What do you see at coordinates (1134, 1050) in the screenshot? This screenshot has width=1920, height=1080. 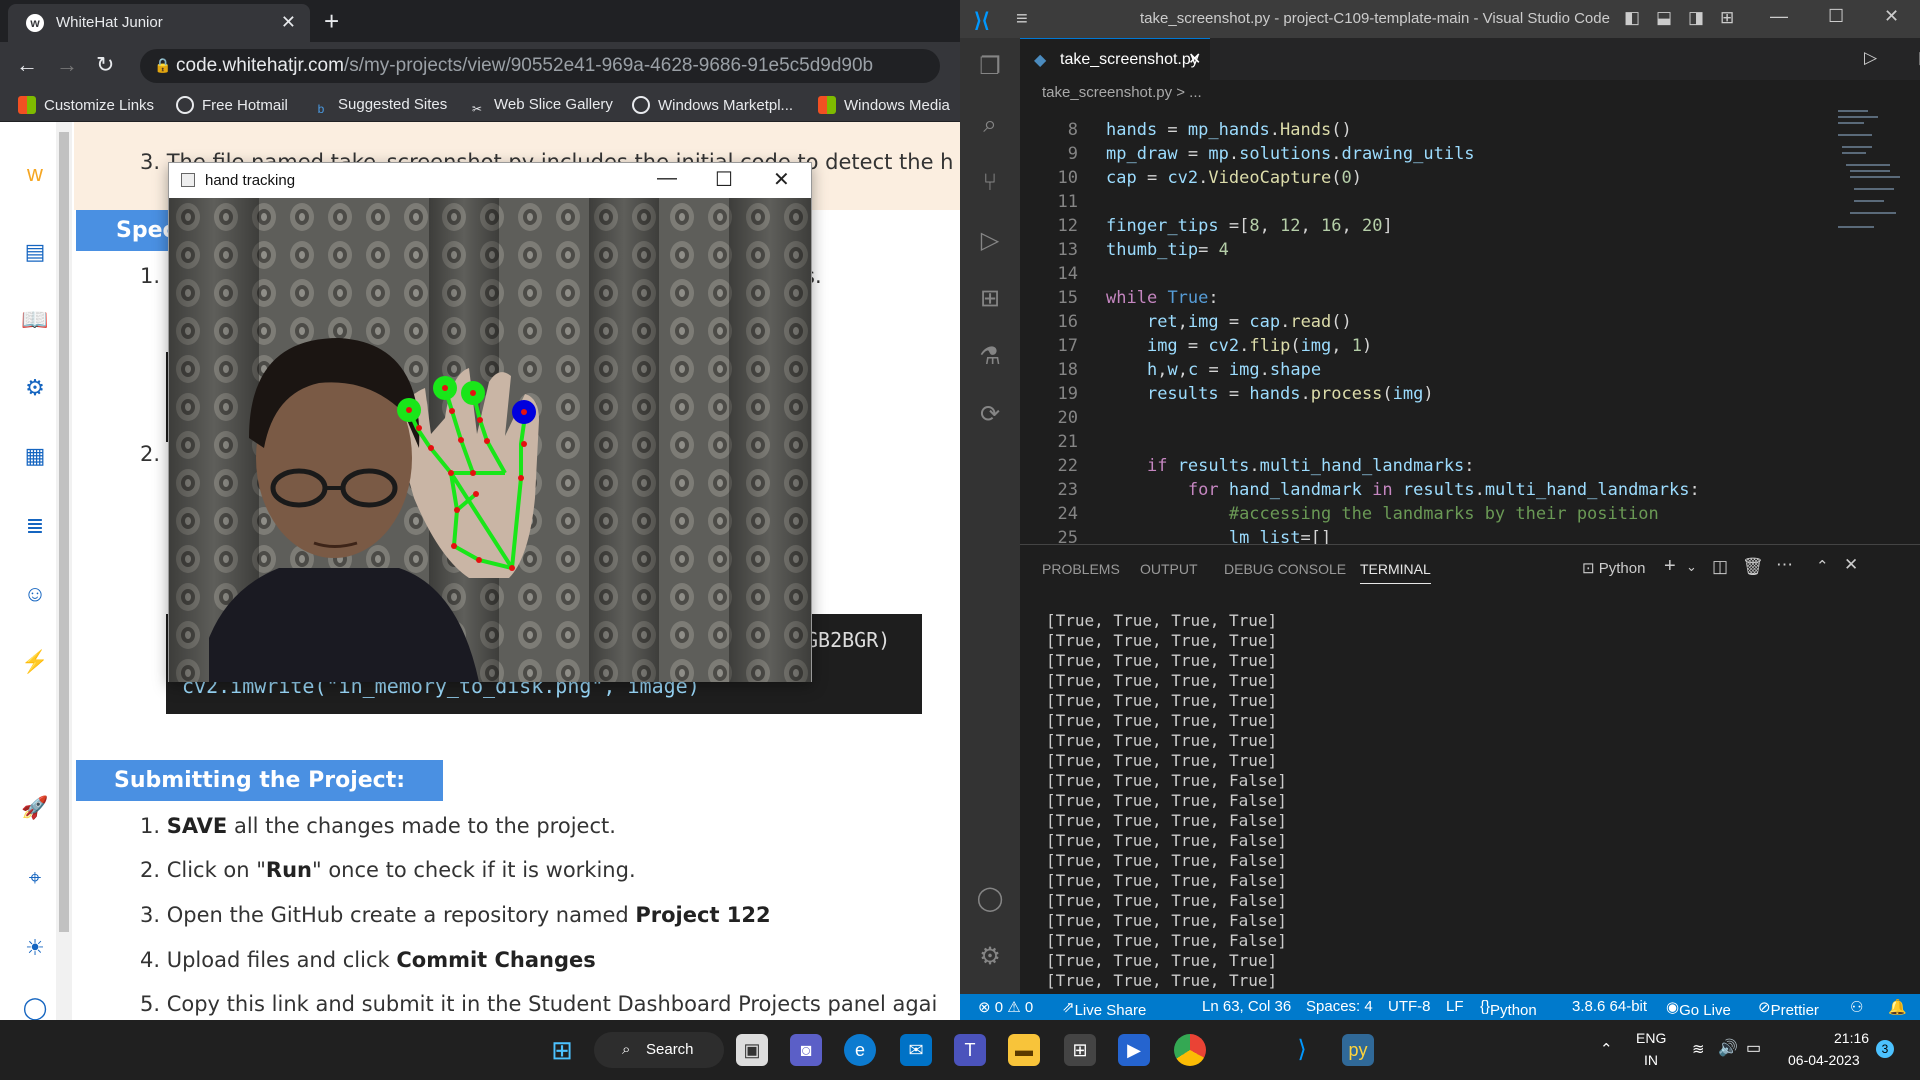 I see `media-player-icon: ▶` at bounding box center [1134, 1050].